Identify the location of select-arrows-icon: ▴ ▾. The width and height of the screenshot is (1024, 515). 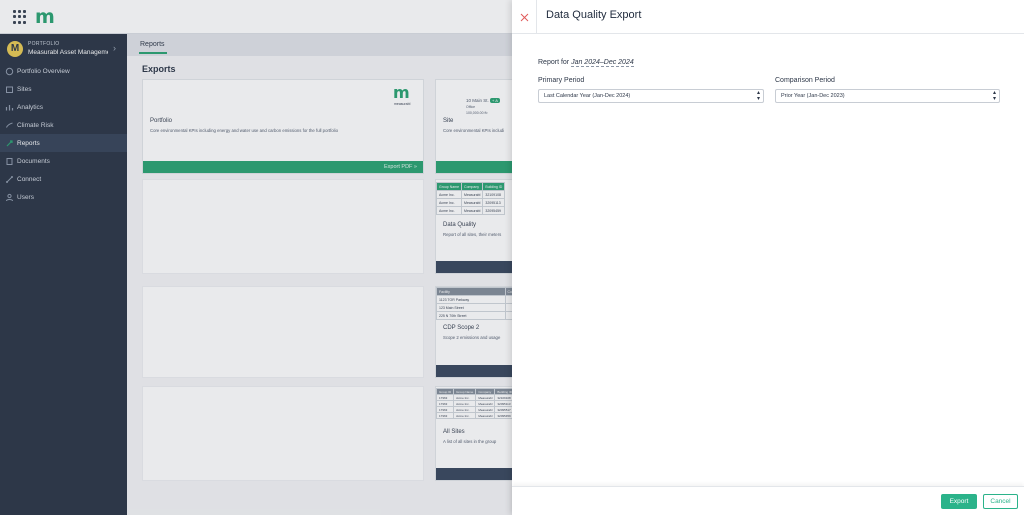
(758, 96).